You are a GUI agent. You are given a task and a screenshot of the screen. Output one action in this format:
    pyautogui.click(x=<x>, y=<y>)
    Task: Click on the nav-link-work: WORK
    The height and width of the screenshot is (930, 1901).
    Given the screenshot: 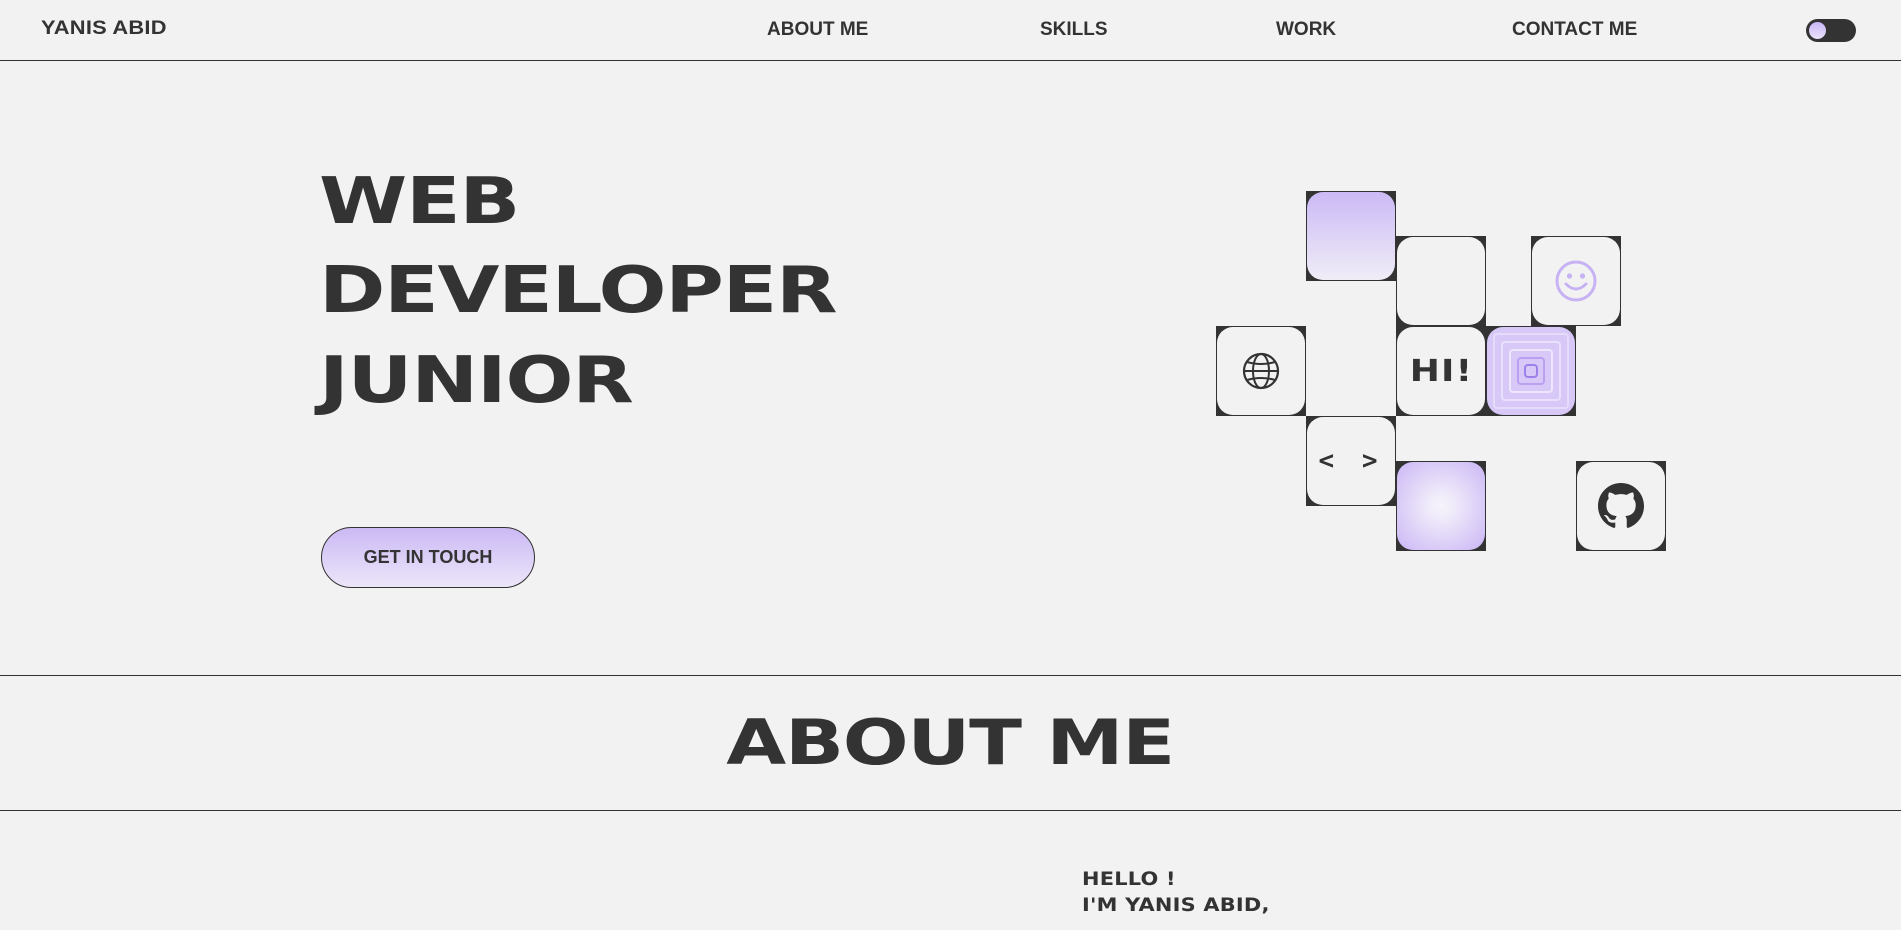 What is the action you would take?
    pyautogui.click(x=1306, y=30)
    